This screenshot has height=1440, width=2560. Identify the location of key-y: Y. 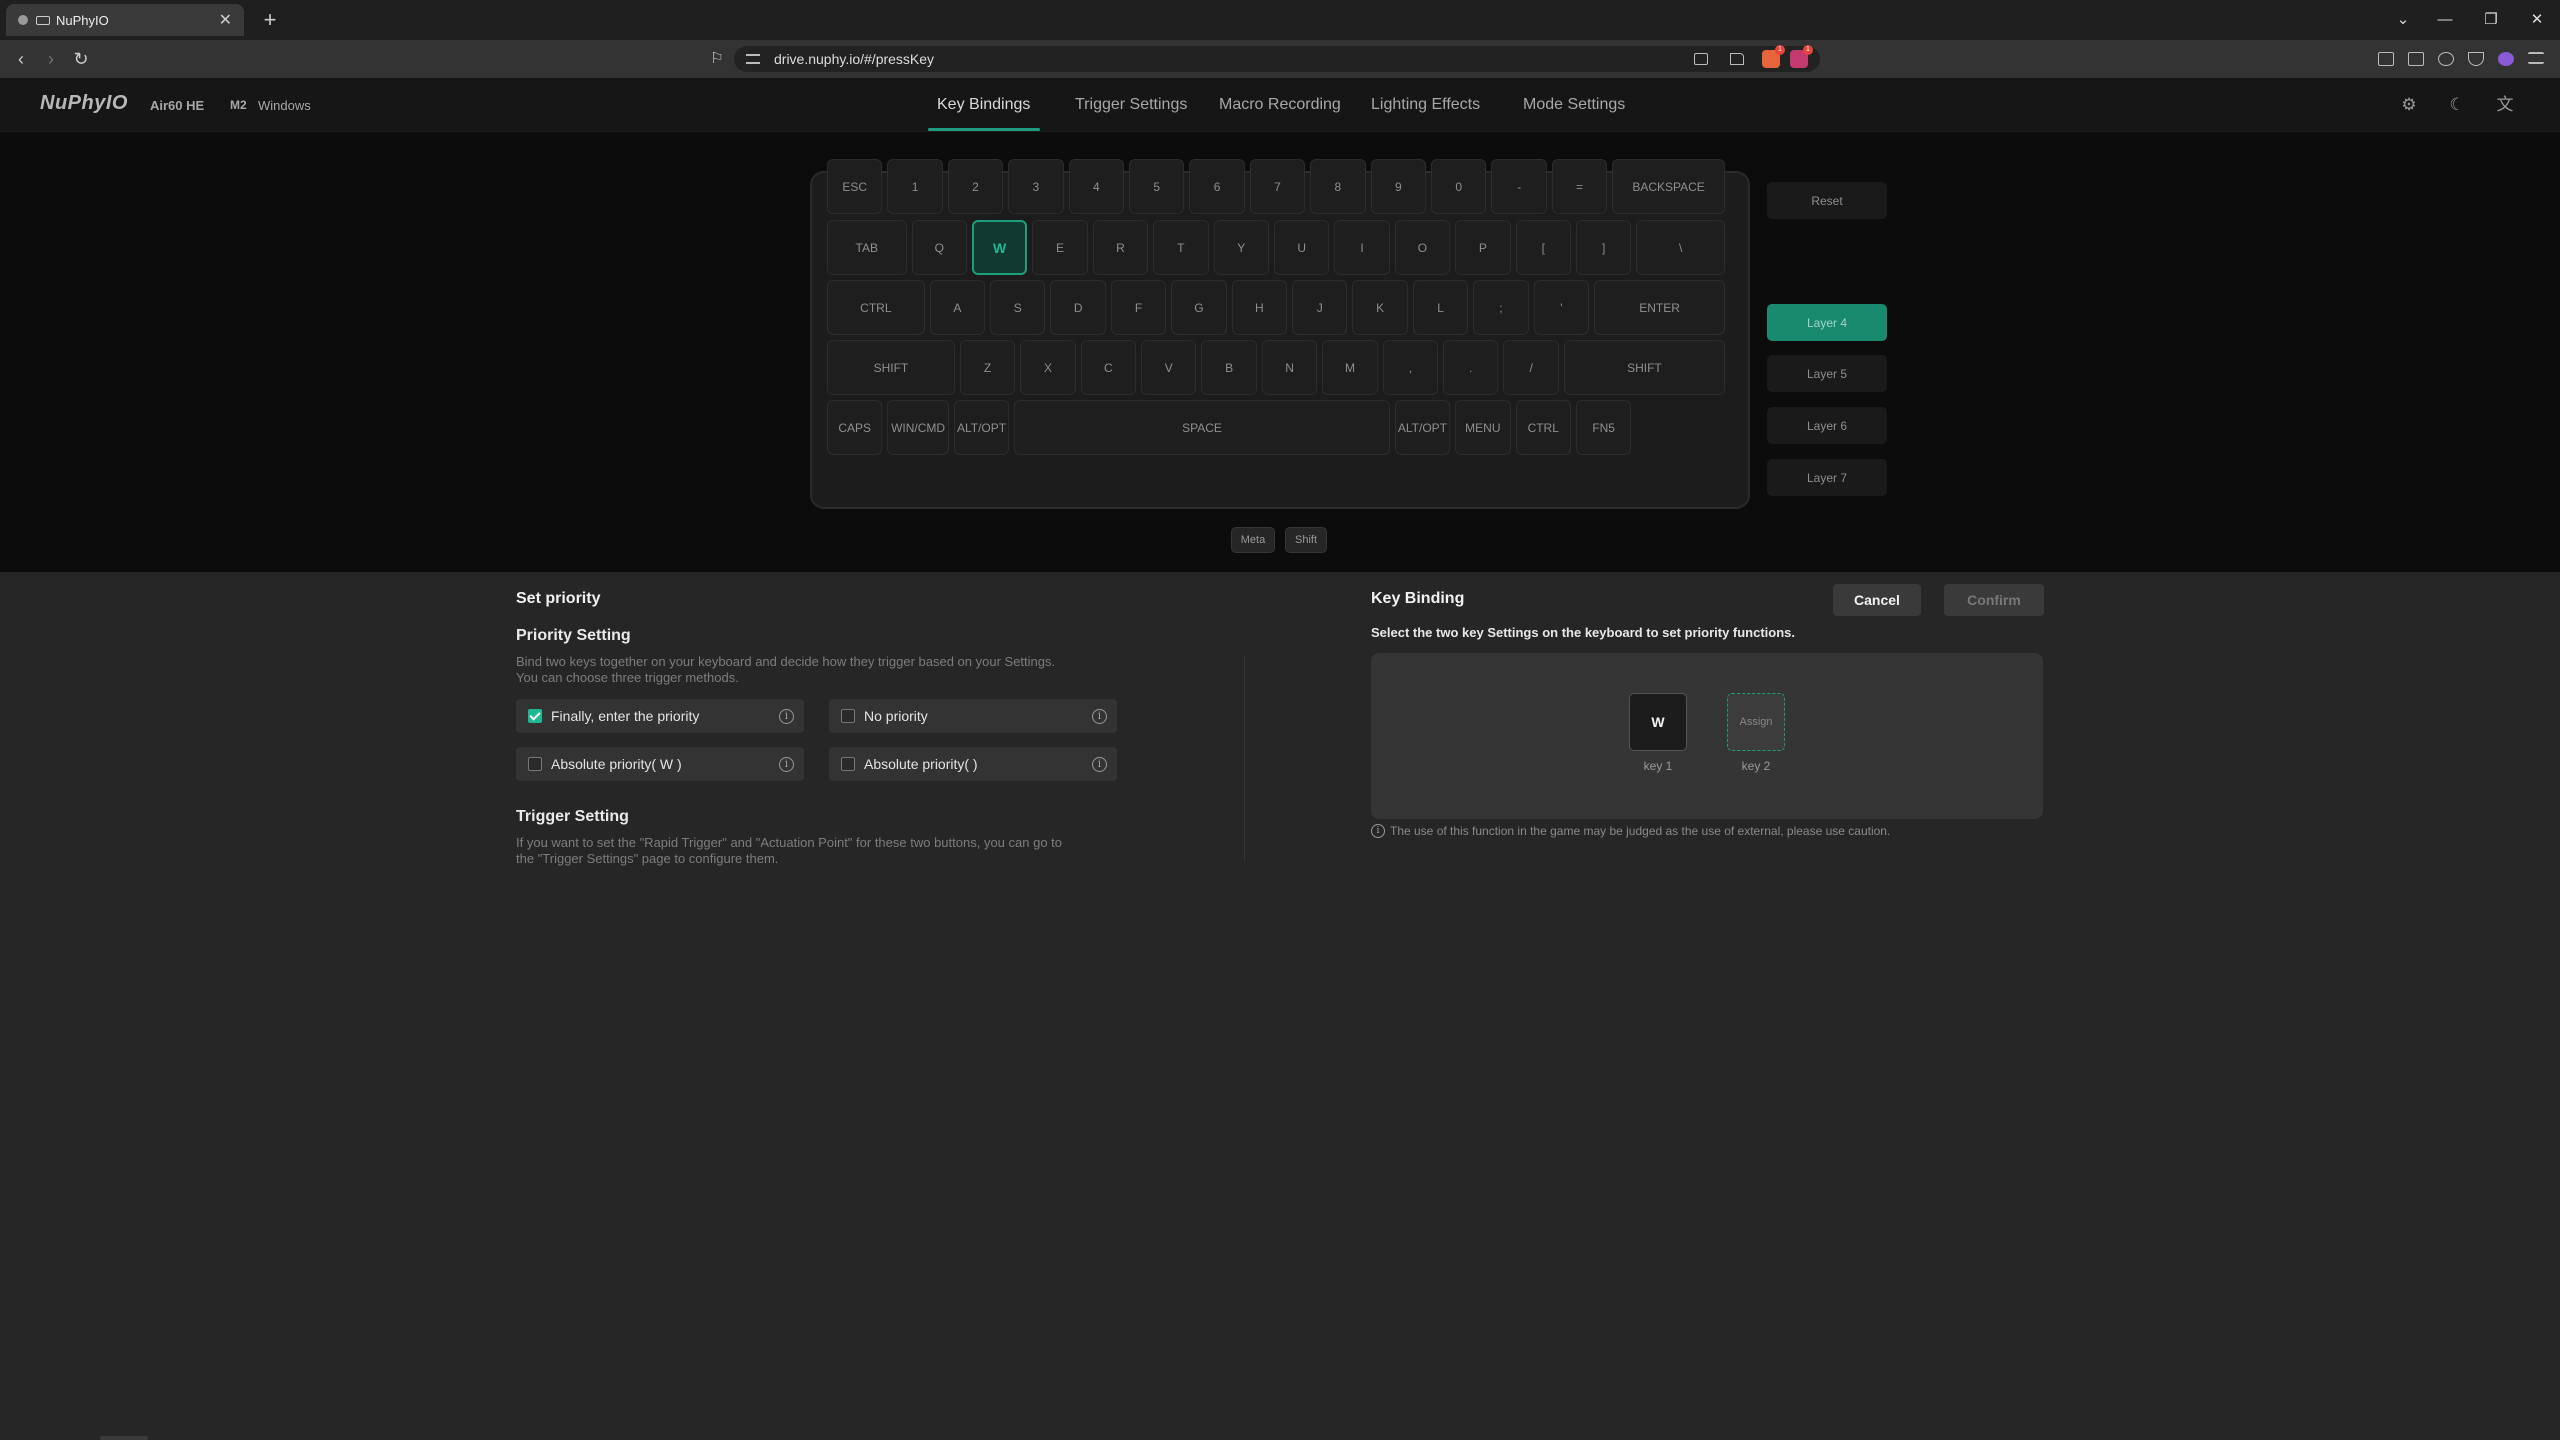
(1241, 247).